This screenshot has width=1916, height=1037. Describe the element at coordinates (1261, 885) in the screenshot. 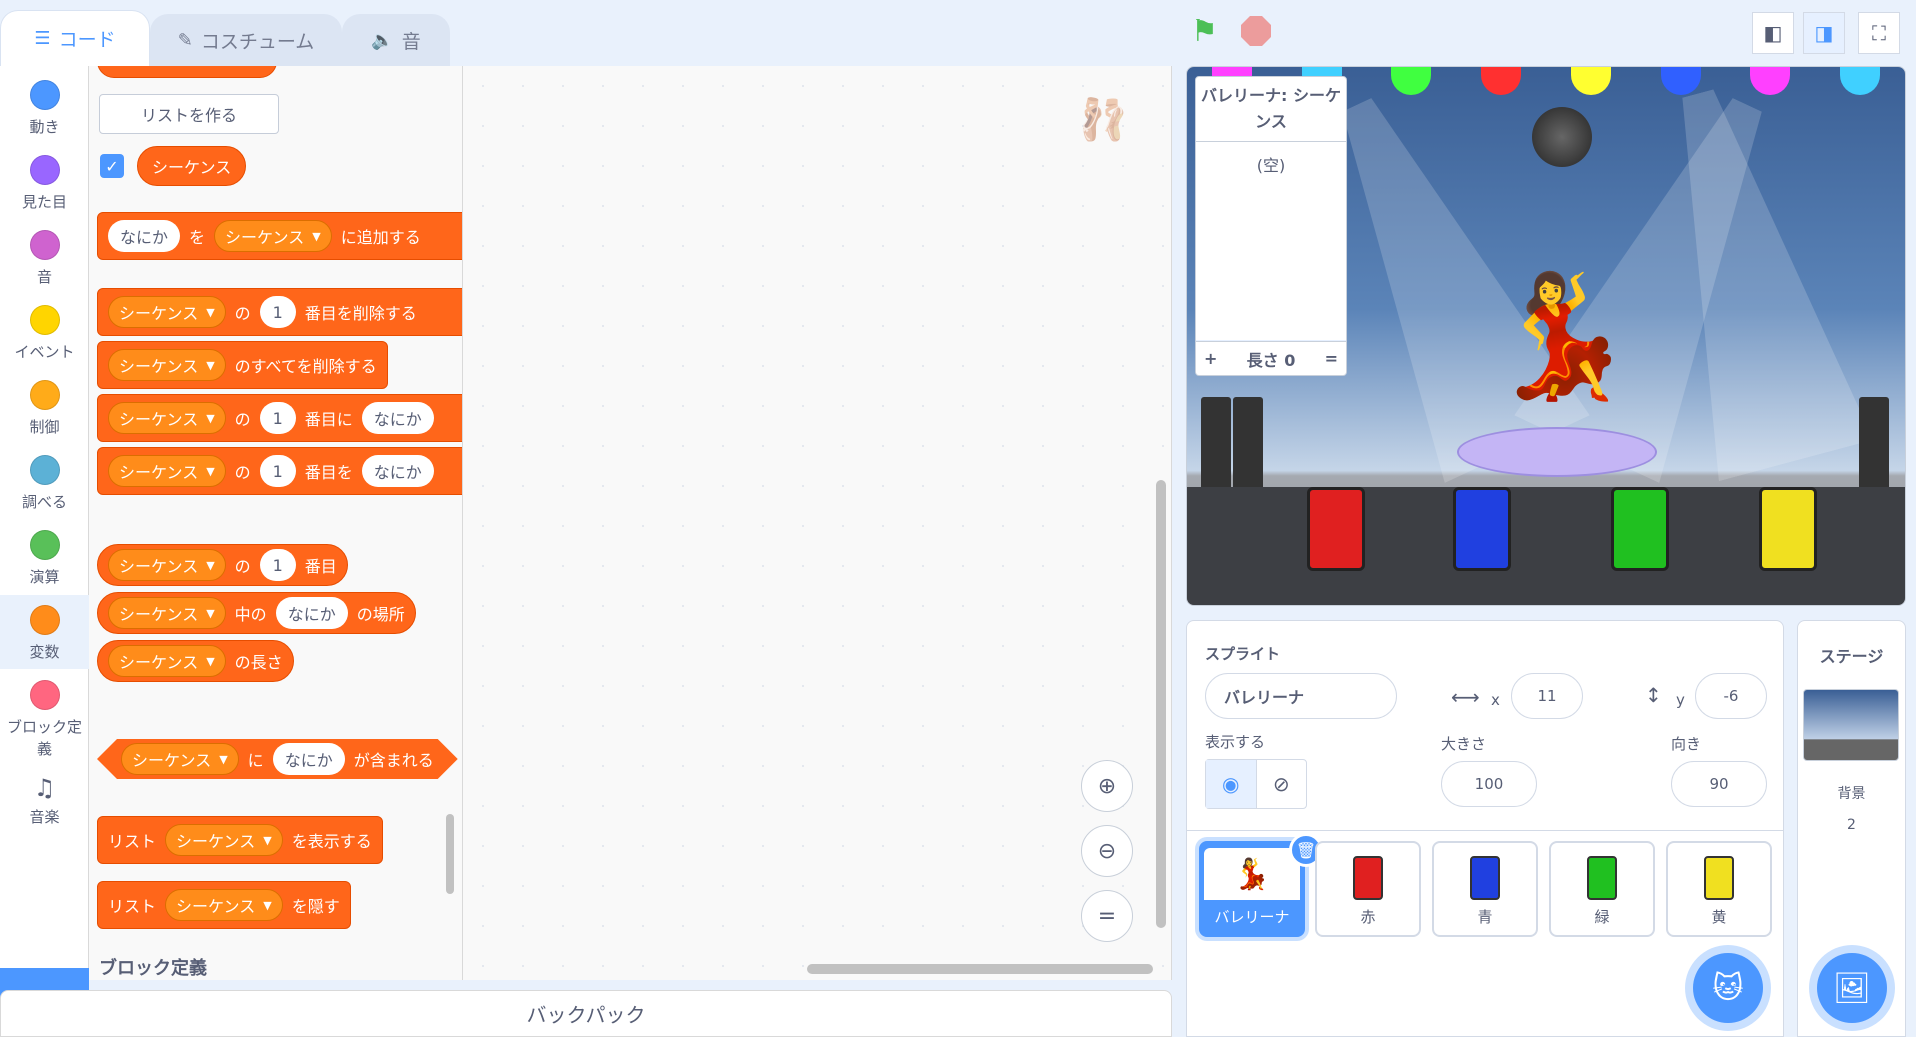

I see `sprite-tile-ballerina: 💃 バレリーナ 🗑` at that location.